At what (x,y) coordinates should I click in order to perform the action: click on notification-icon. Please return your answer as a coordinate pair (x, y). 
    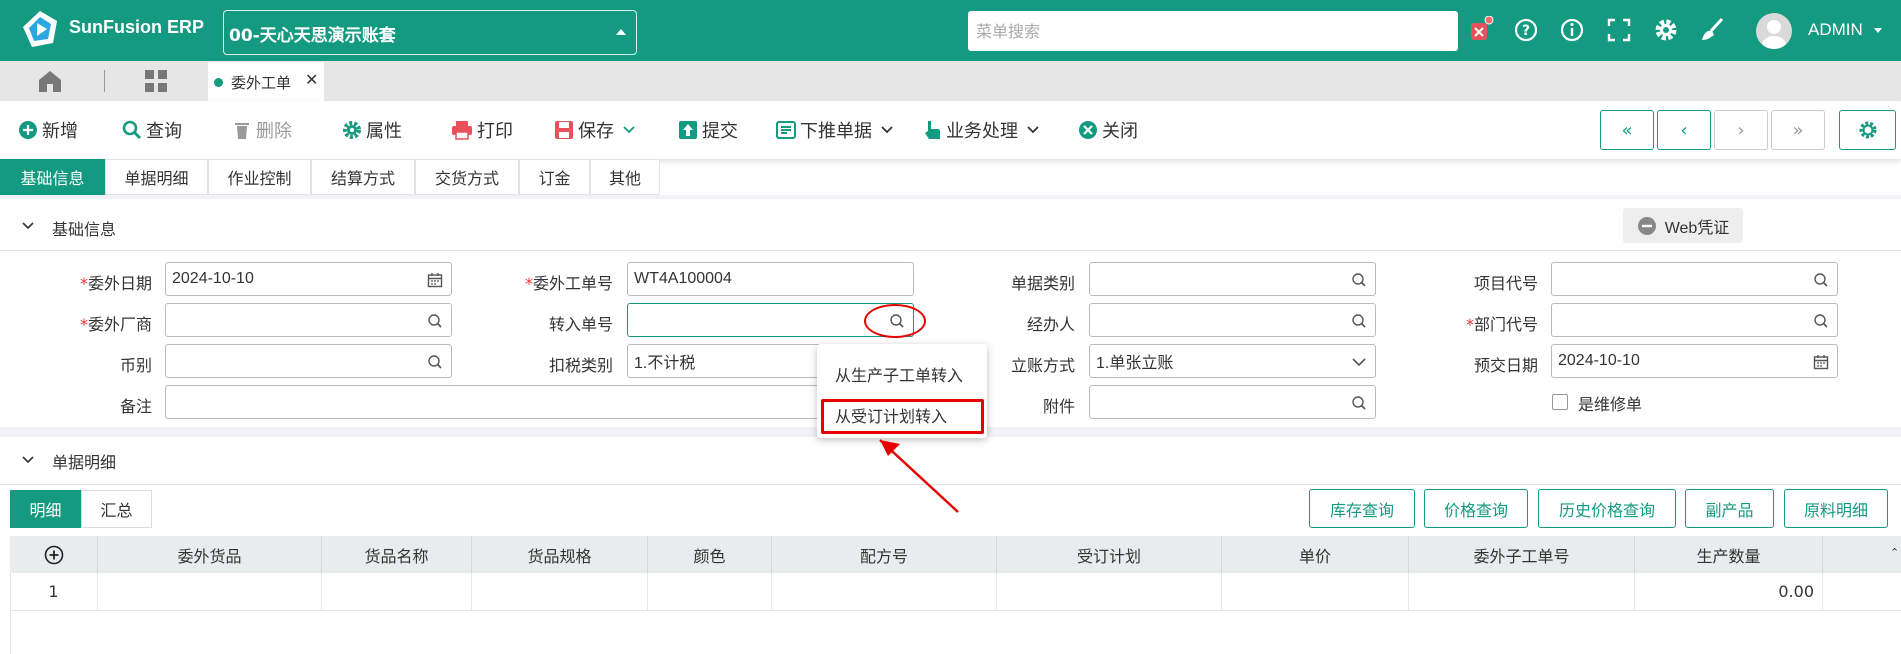
    Looking at the image, I should click on (1480, 30).